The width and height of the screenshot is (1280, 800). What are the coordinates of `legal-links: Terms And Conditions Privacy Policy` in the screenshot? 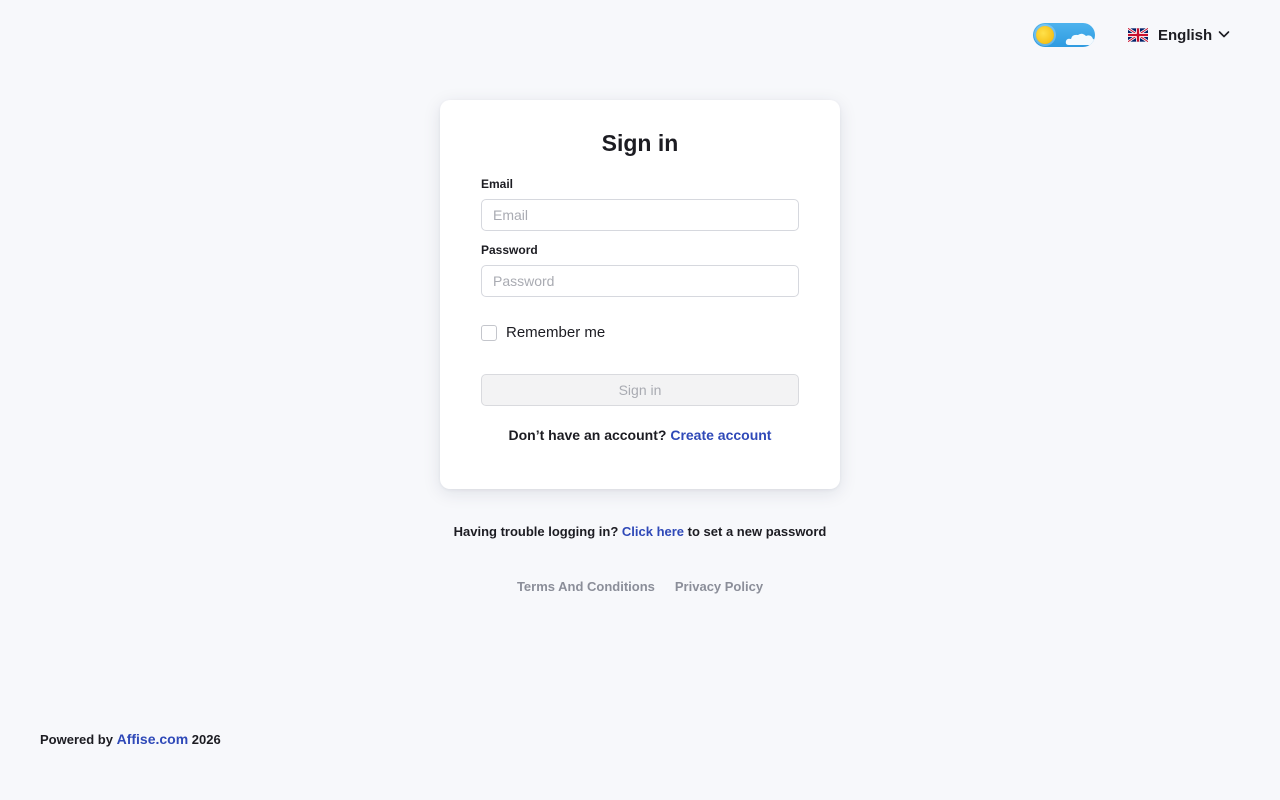 It's located at (640, 586).